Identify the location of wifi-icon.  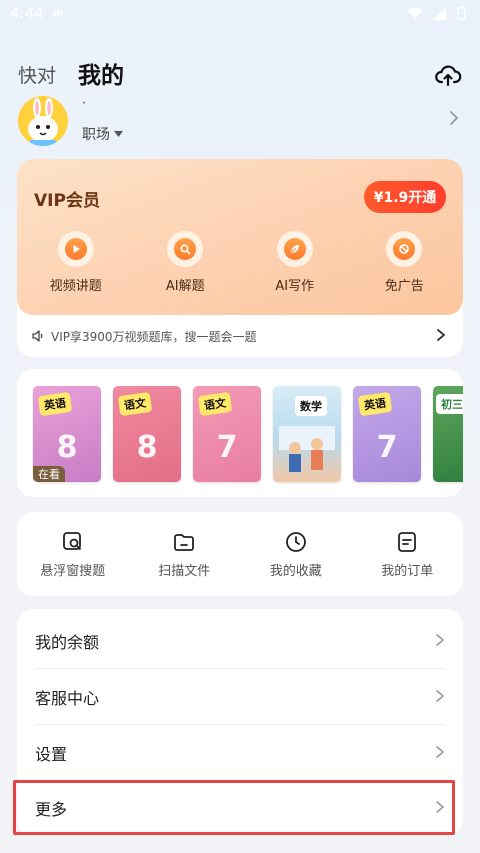
(415, 13).